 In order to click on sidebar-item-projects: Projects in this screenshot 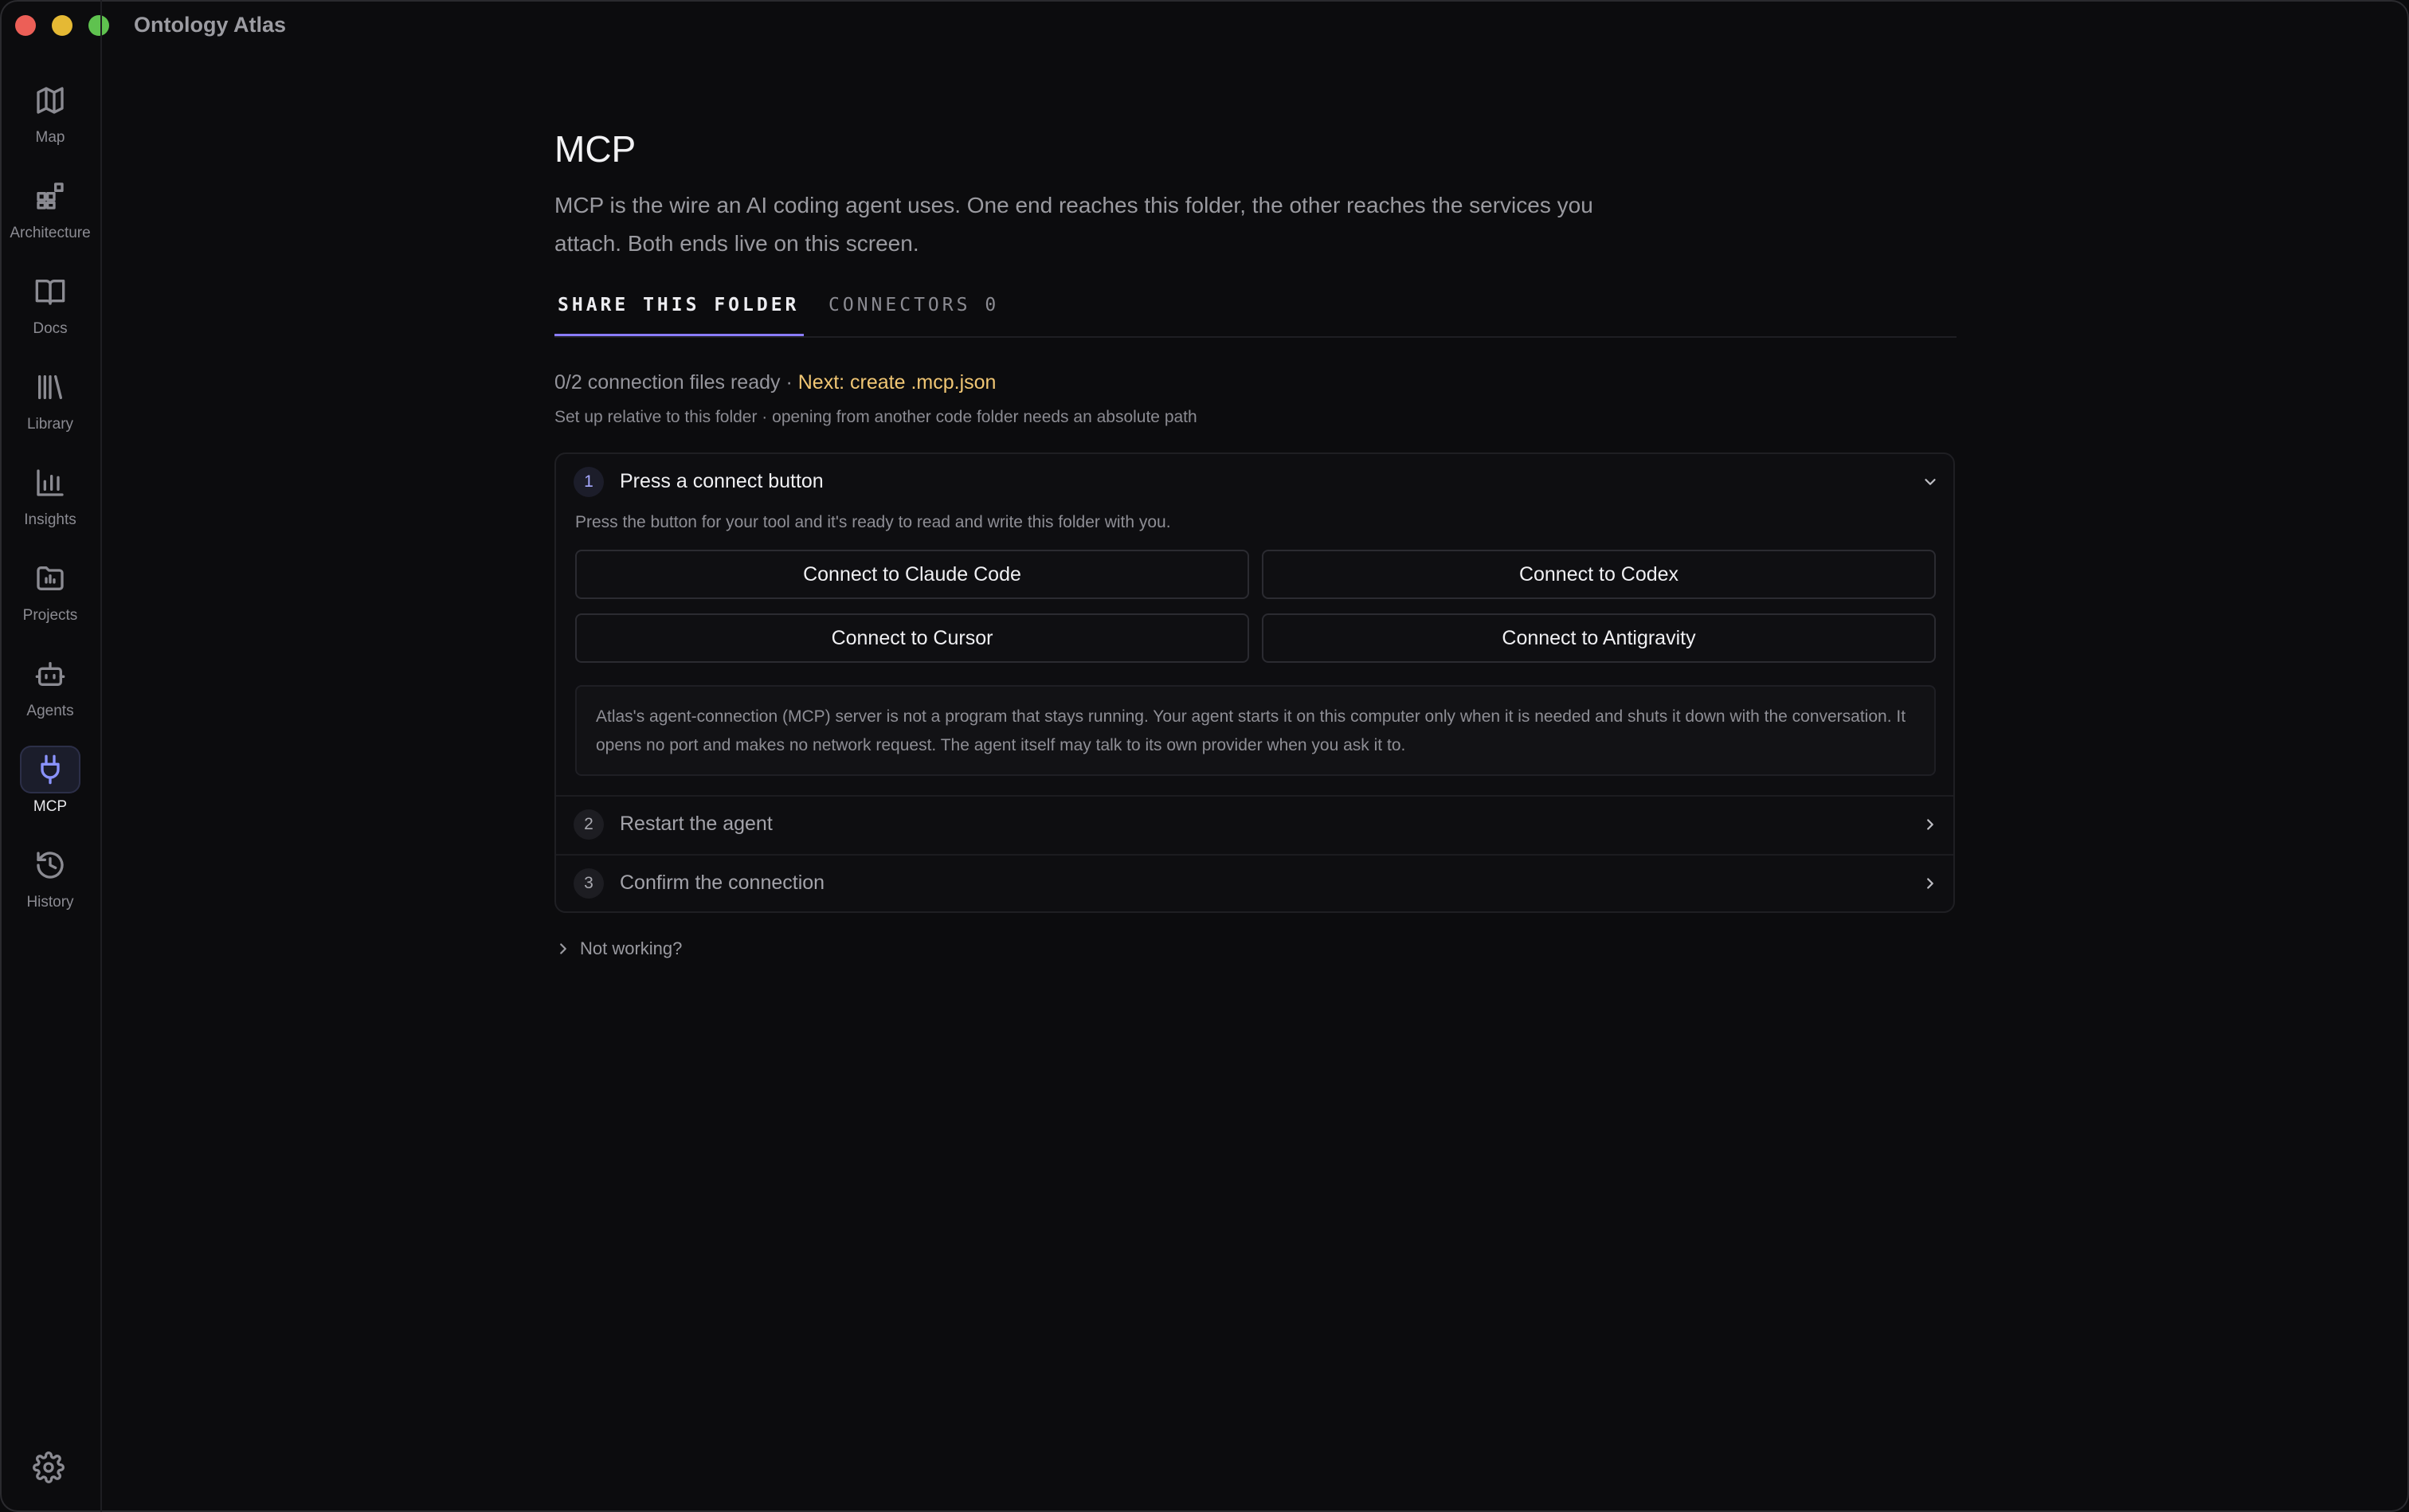, I will do `click(50, 598)`.